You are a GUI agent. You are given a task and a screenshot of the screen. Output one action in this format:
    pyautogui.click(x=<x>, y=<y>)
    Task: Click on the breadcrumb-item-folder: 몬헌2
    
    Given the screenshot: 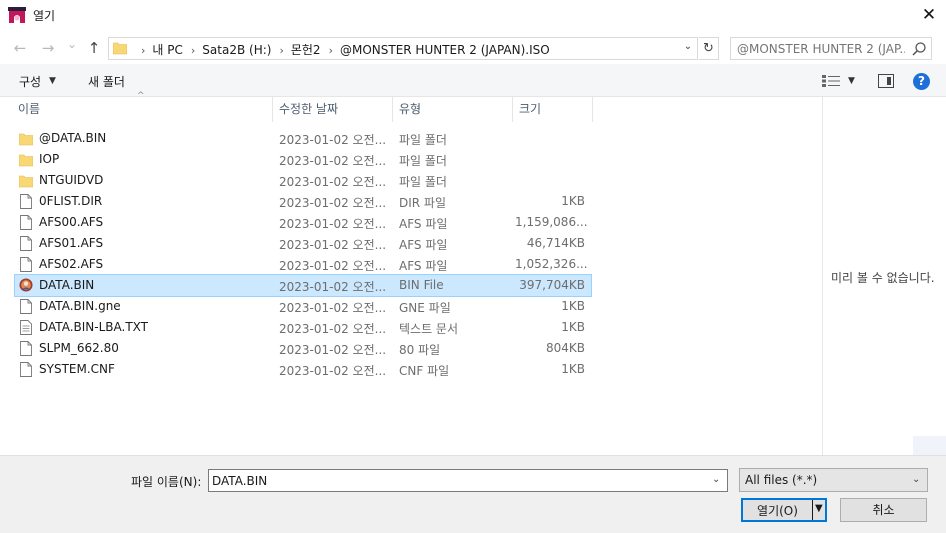 What is the action you would take?
    pyautogui.click(x=306, y=50)
    